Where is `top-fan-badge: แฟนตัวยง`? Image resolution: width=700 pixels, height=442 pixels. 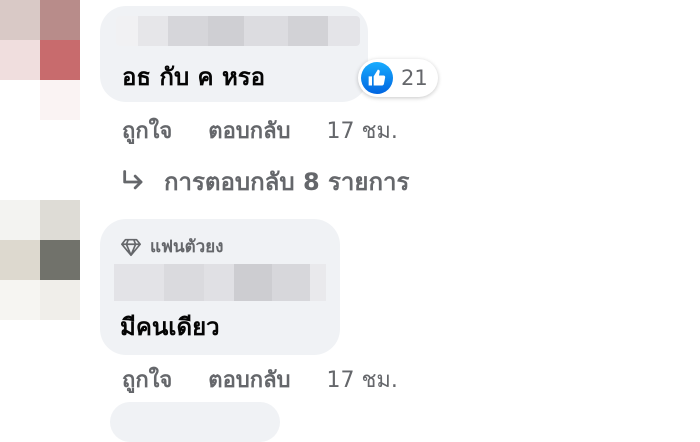
top-fan-badge: แฟนตัวยง is located at coordinates (171, 246).